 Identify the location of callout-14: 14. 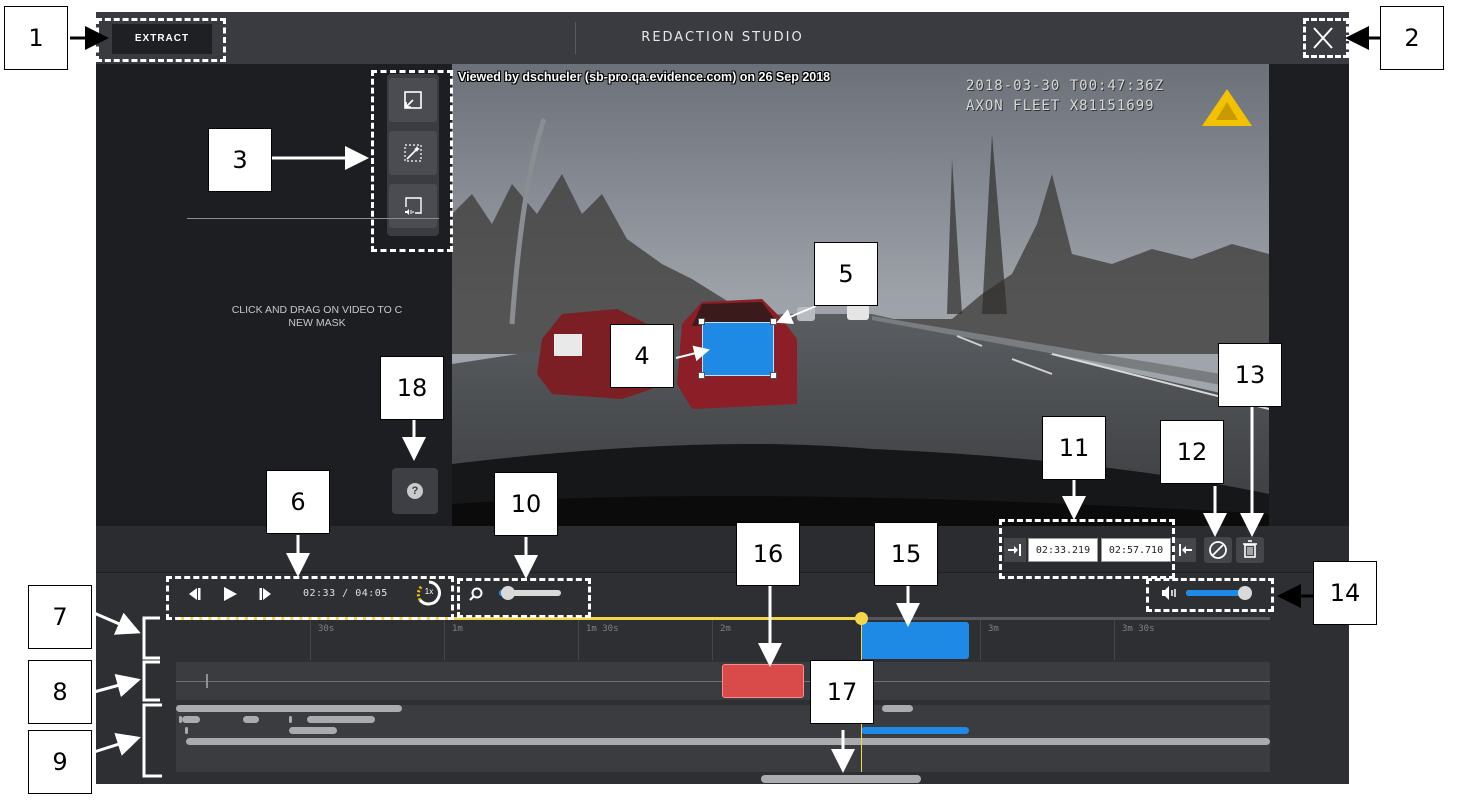
(1345, 593).